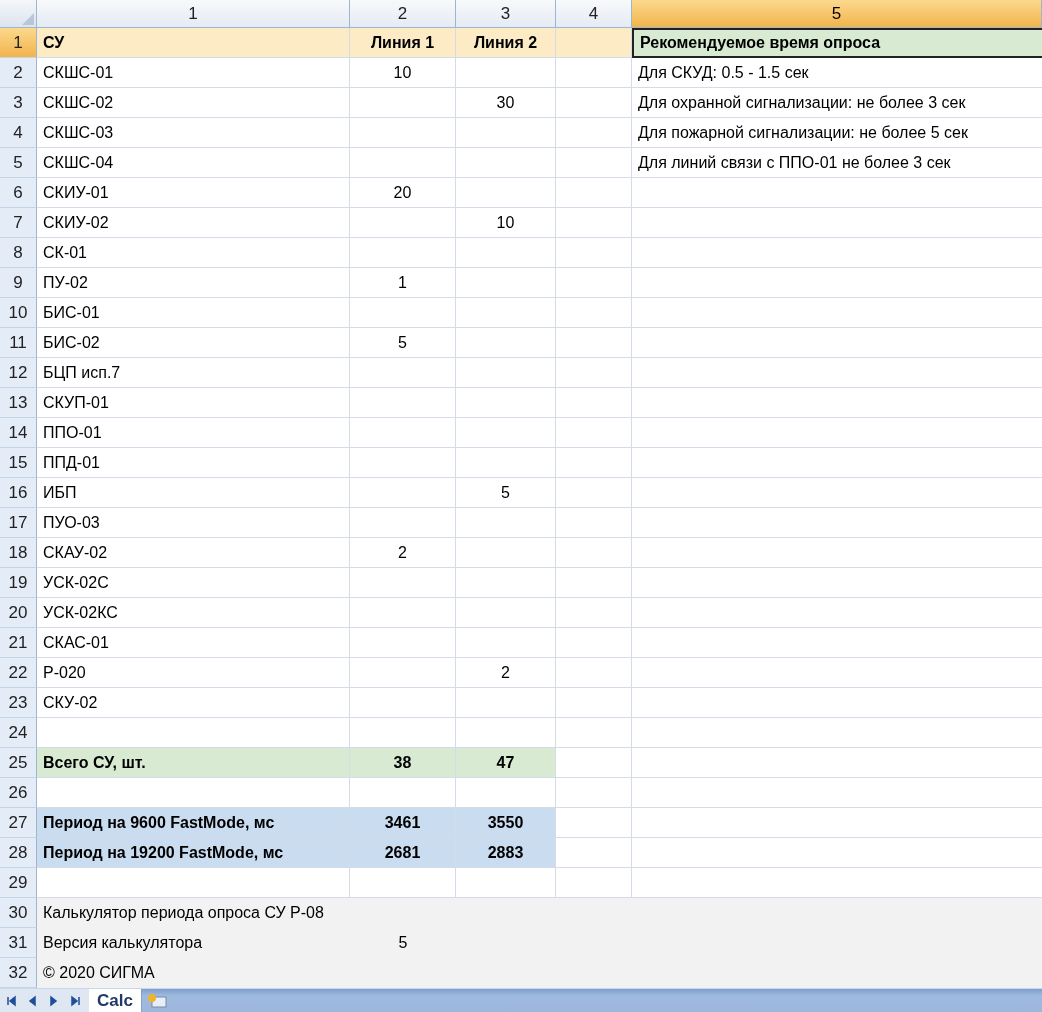 Image resolution: width=1042 pixels, height=1012 pixels. Describe the element at coordinates (193, 253) in the screenshot. I see `table-cell: СК-01` at that location.